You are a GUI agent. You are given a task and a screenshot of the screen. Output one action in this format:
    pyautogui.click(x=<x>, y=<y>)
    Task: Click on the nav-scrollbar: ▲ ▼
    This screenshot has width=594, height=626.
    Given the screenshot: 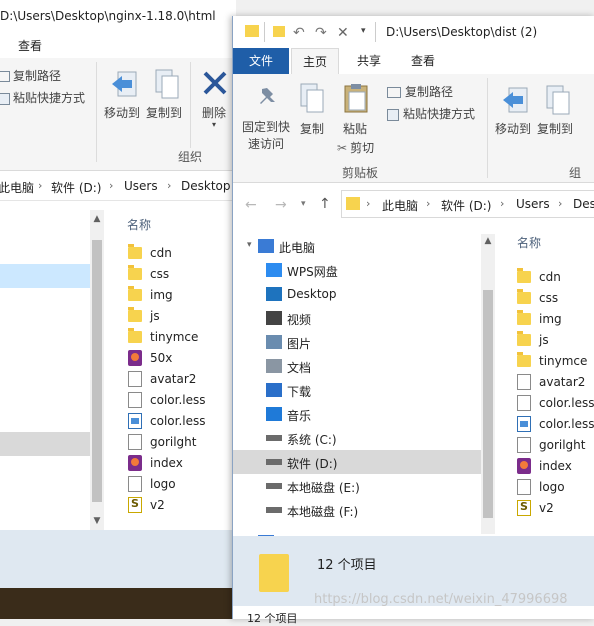 What is the action you would take?
    pyautogui.click(x=97, y=370)
    